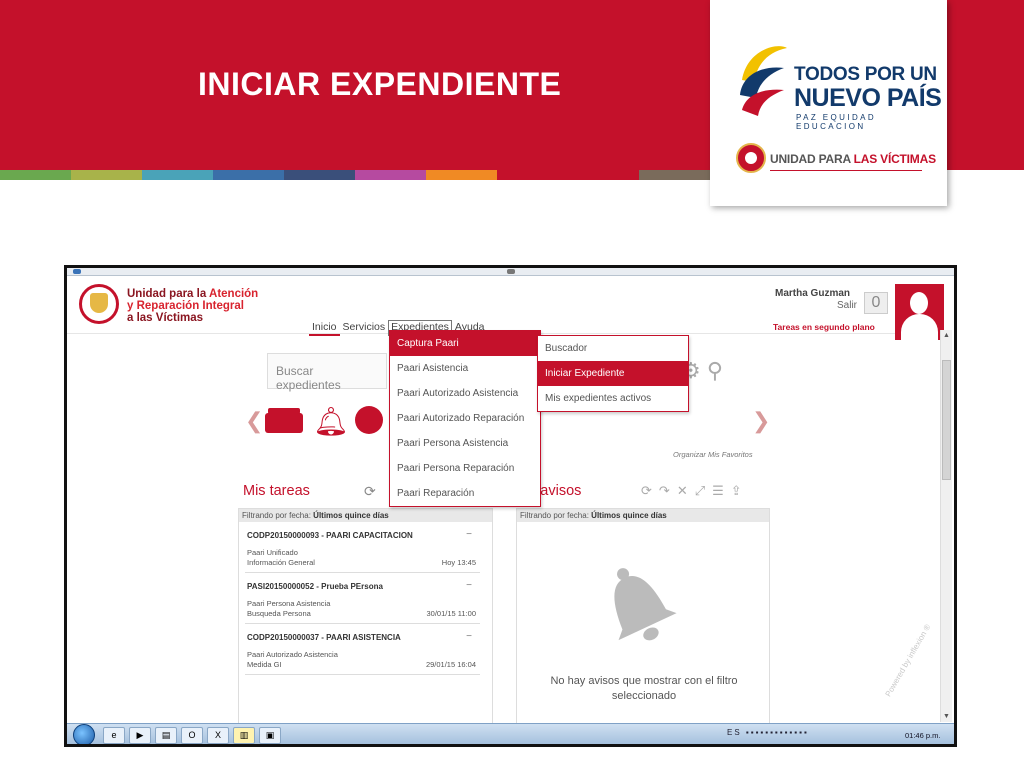 This screenshot has height=768, width=1024. What do you see at coordinates (777, 732) in the screenshot?
I see `tray-icons: ▪▪▪▪▪▪▪▪▪▪▪▪▪` at bounding box center [777, 732].